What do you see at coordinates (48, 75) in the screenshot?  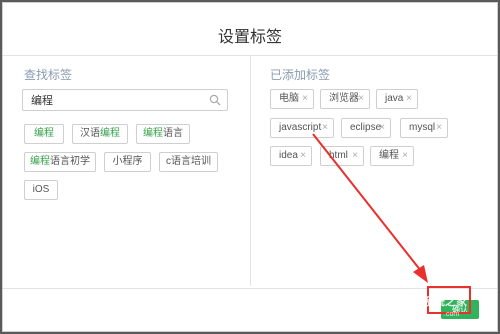 I see `search-section-title: 查找标签` at bounding box center [48, 75].